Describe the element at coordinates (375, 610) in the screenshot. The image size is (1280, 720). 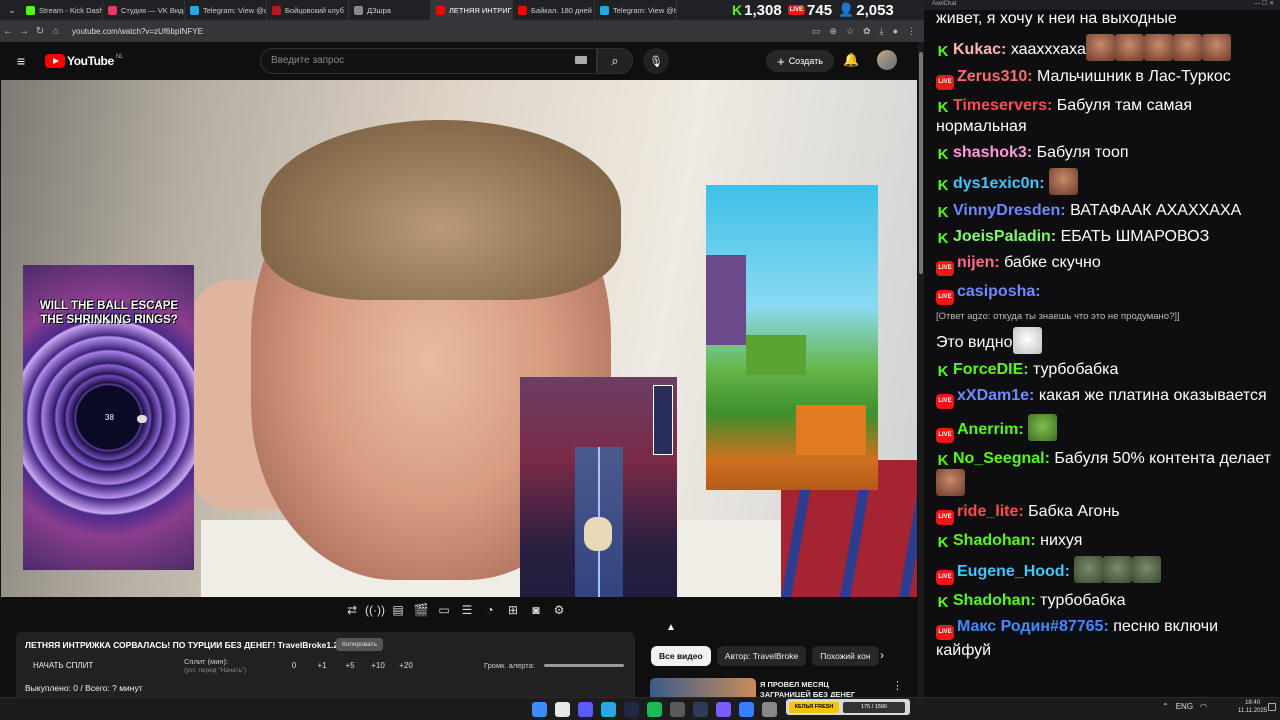
I see `broadcast-icon: ((·))` at that location.